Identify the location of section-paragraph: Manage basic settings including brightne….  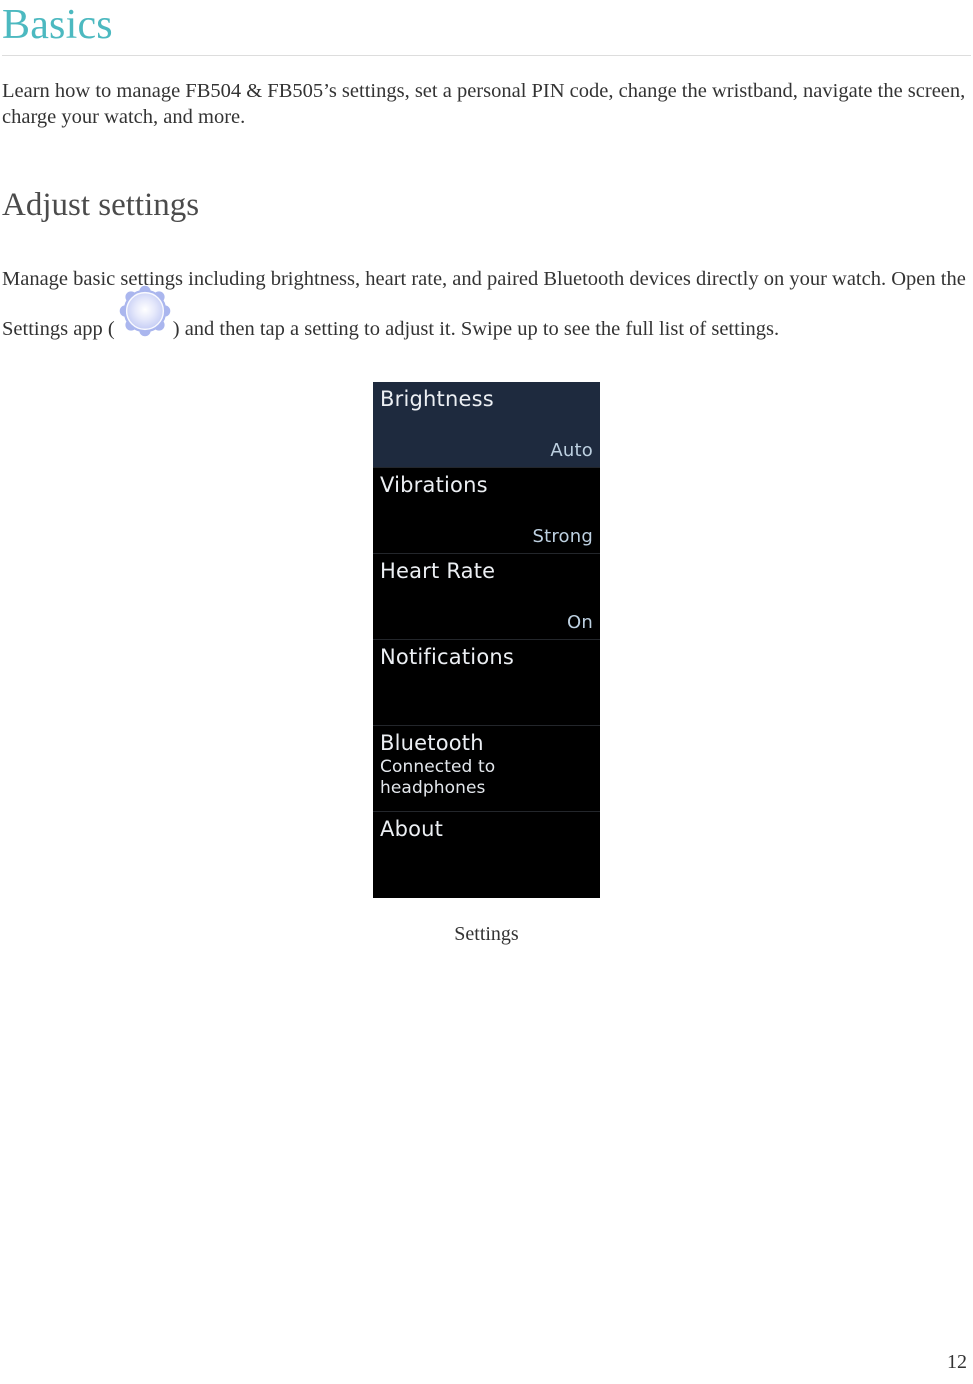
(486, 304).